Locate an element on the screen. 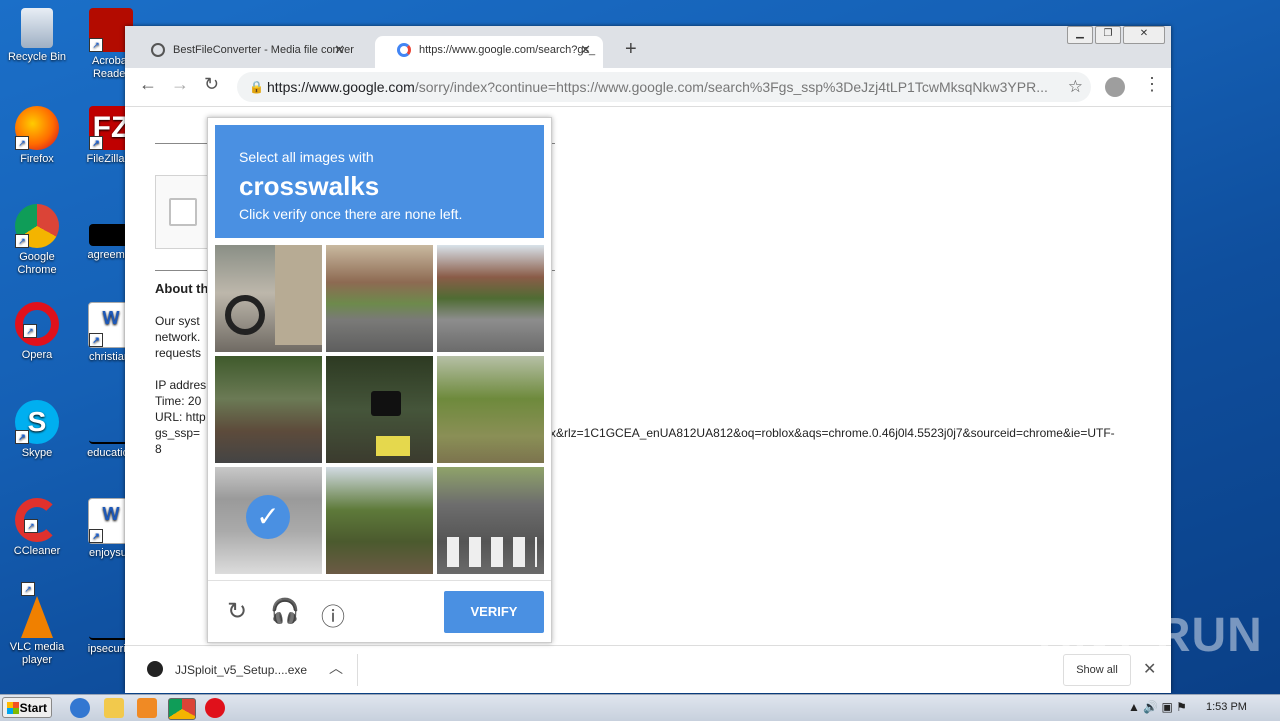  desktop-icon-label: Recycle Bin is located at coordinates (37, 57).